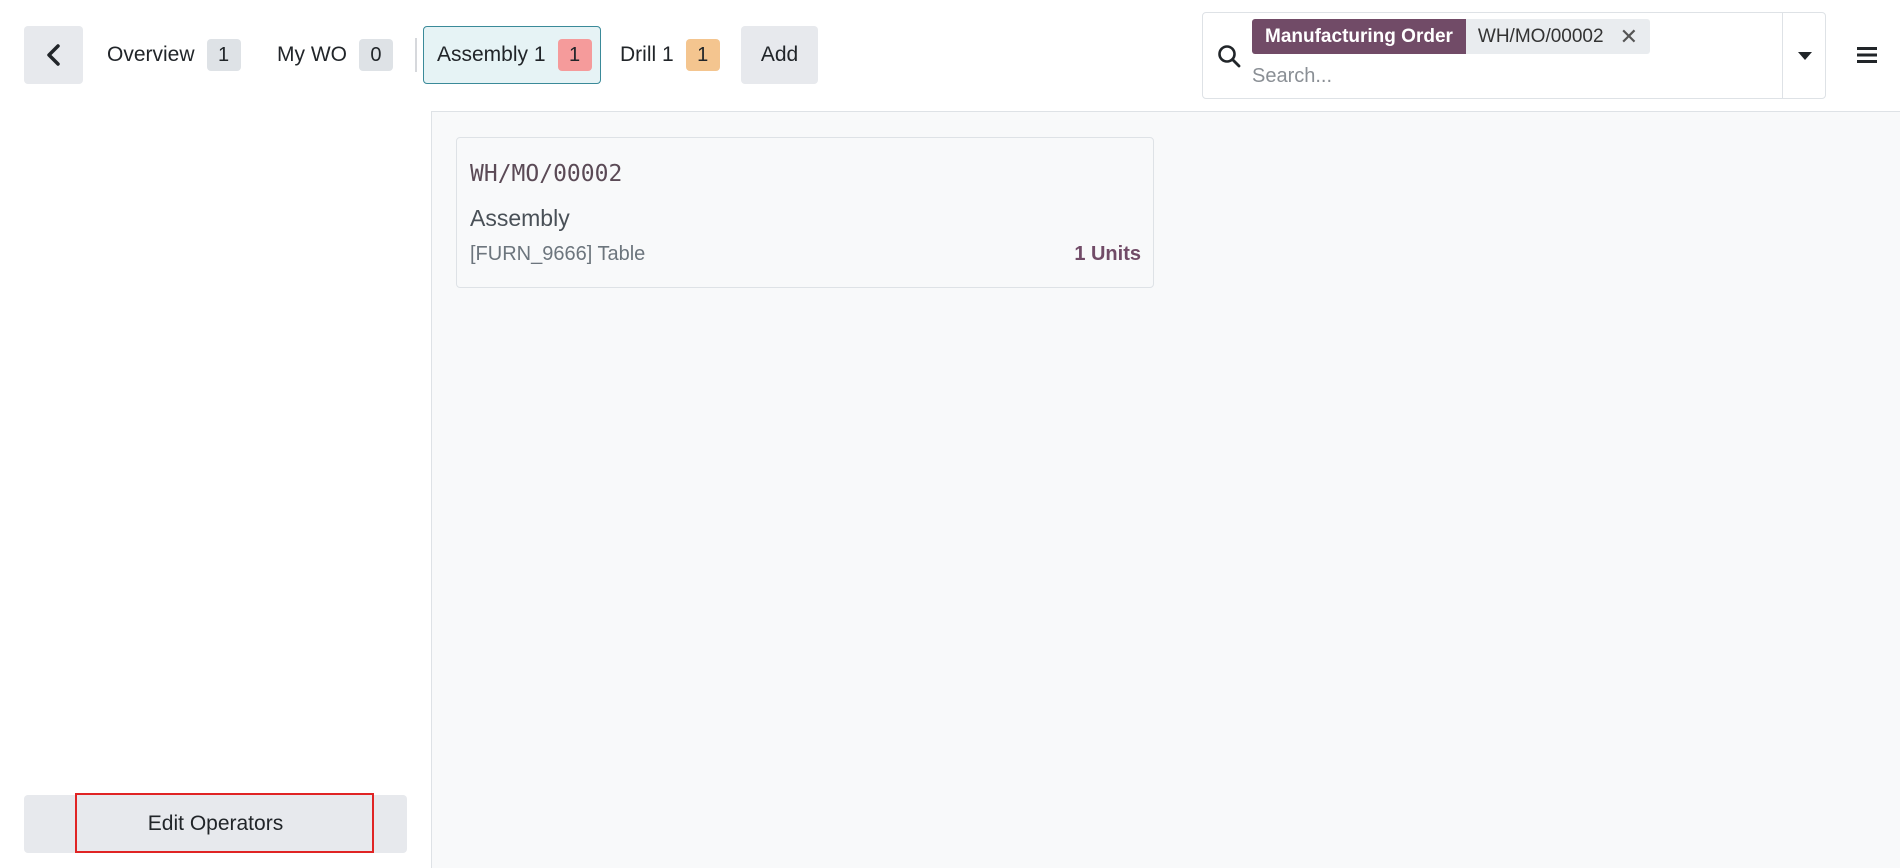  I want to click on tab-label: My WO, so click(312, 54).